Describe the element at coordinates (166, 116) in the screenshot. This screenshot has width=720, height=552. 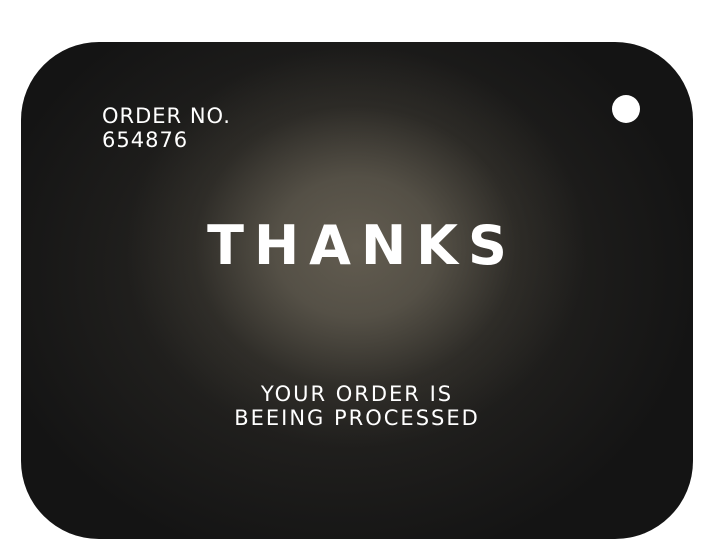
I see `order-label: ORDER NO.` at that location.